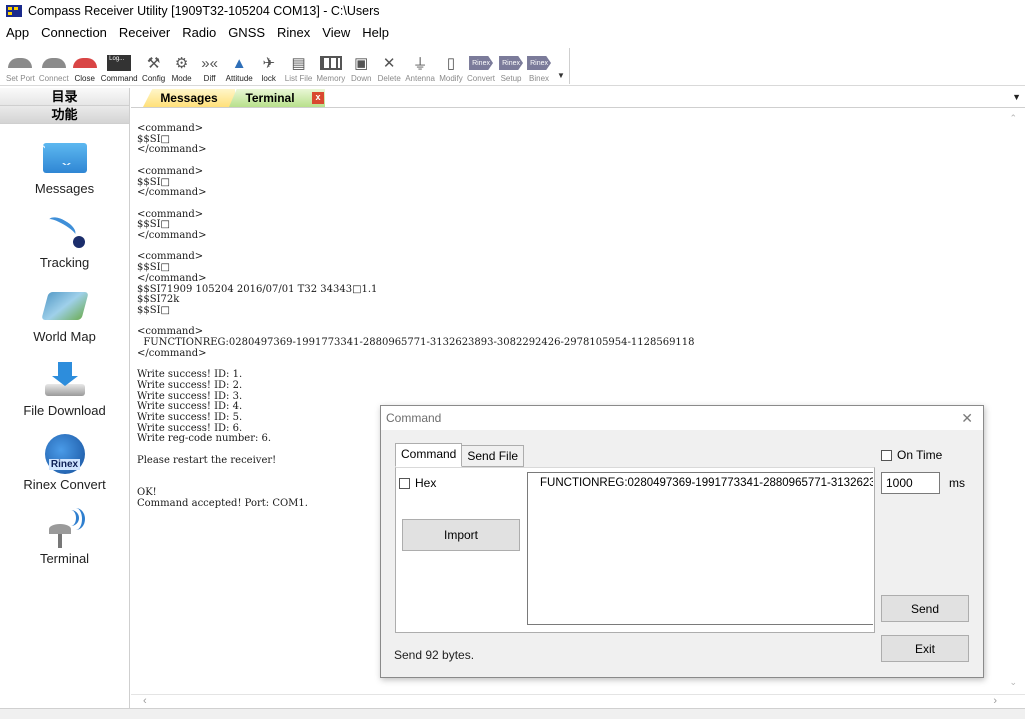 The height and width of the screenshot is (719, 1025). What do you see at coordinates (65, 528) in the screenshot?
I see `terminal-icon` at bounding box center [65, 528].